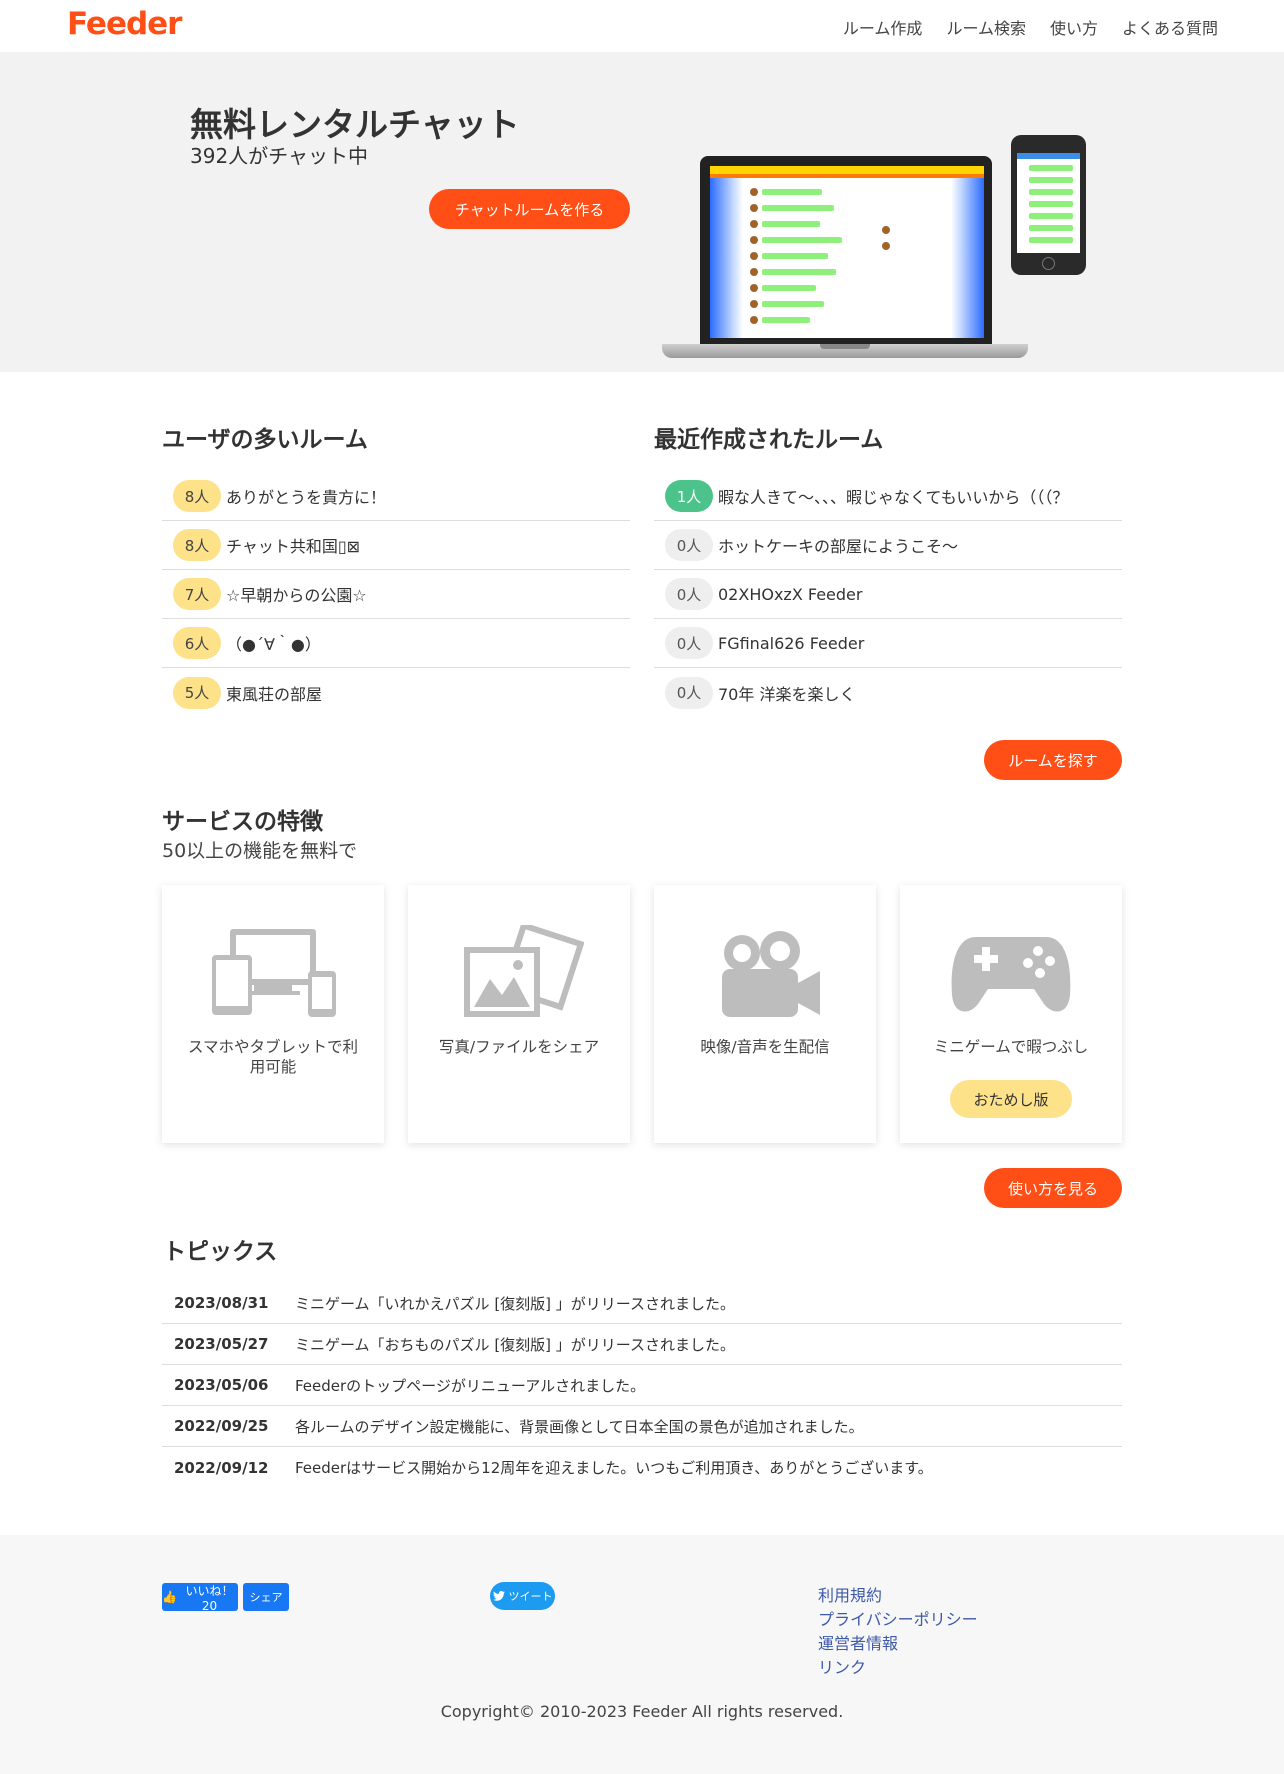 This screenshot has height=1774, width=1284. Describe the element at coordinates (515, 1303) in the screenshot. I see `topic-text: ミニゲーム「いれかえパズル [復刻版] 」がリリースされました。` at that location.